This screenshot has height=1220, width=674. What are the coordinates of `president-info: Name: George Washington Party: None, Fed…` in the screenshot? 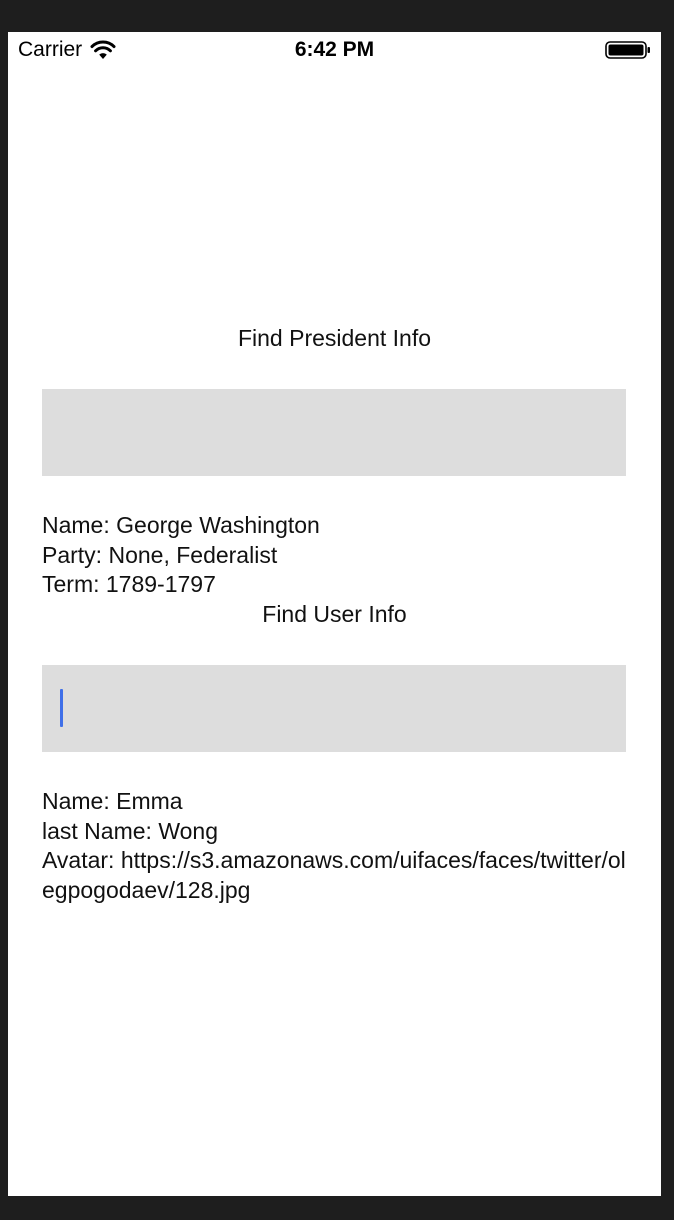 It's located at (334, 555).